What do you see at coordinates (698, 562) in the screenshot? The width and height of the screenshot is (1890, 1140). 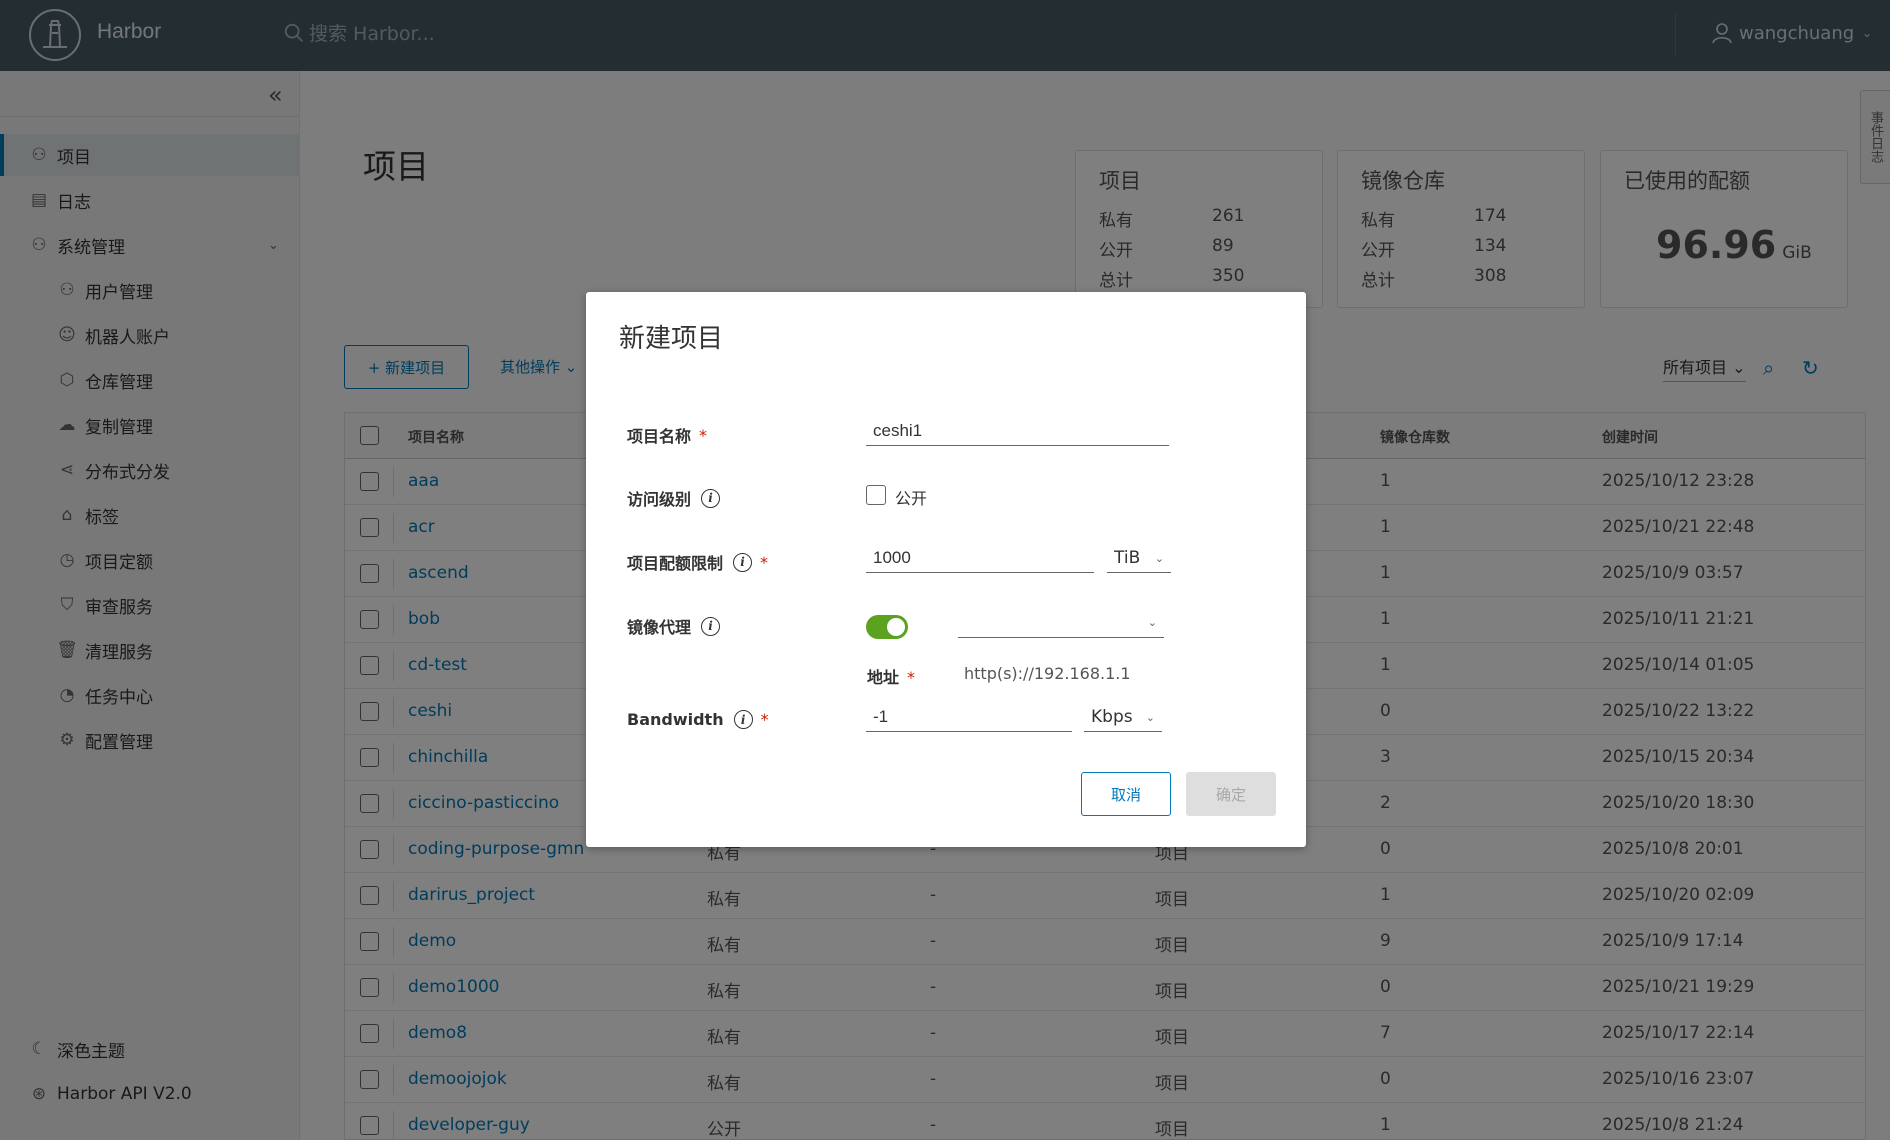 I see `quota-limit-label: 项目配额限制 i *` at bounding box center [698, 562].